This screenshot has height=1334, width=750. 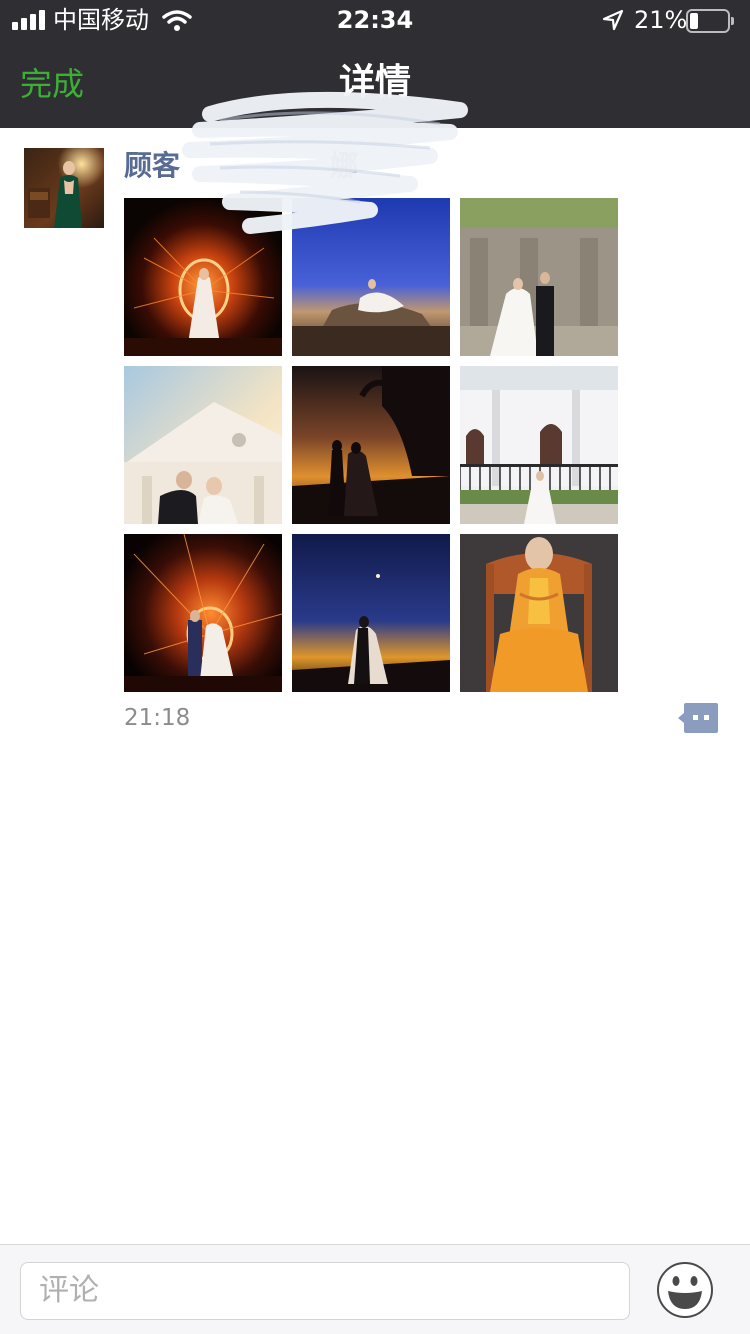 I want to click on page-title: 详情, so click(x=374, y=82).